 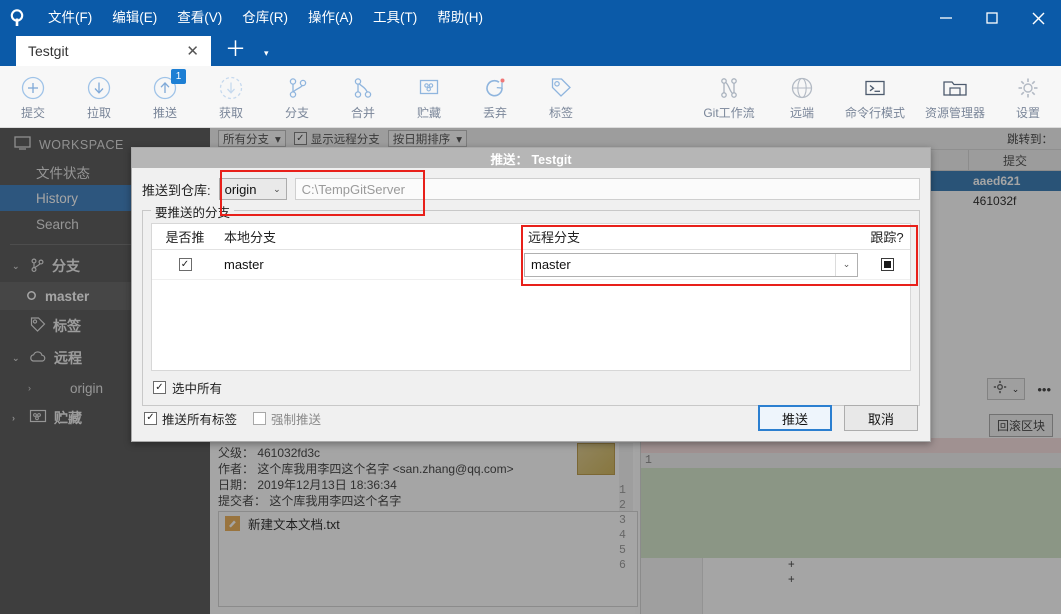 What do you see at coordinates (297, 88) in the screenshot?
I see `branch-icon` at bounding box center [297, 88].